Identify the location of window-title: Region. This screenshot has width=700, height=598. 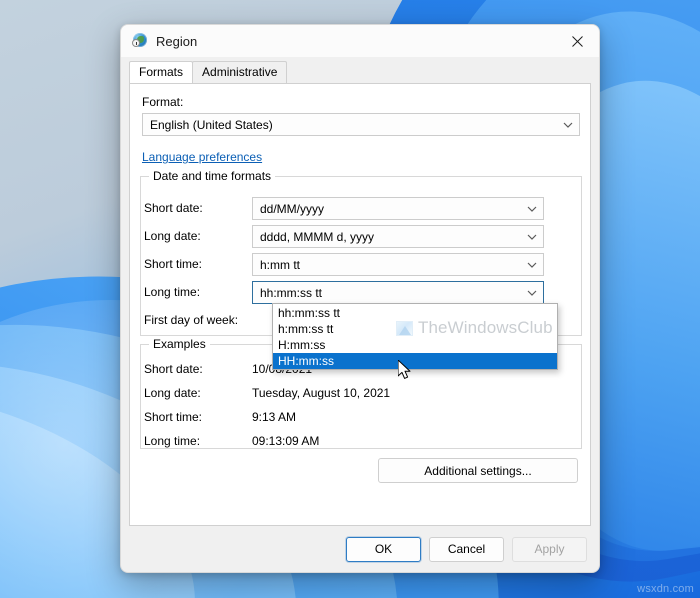
(177, 41).